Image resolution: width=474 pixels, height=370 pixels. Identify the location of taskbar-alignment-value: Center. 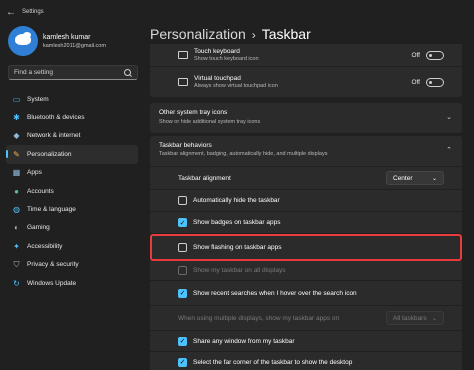
(403, 178).